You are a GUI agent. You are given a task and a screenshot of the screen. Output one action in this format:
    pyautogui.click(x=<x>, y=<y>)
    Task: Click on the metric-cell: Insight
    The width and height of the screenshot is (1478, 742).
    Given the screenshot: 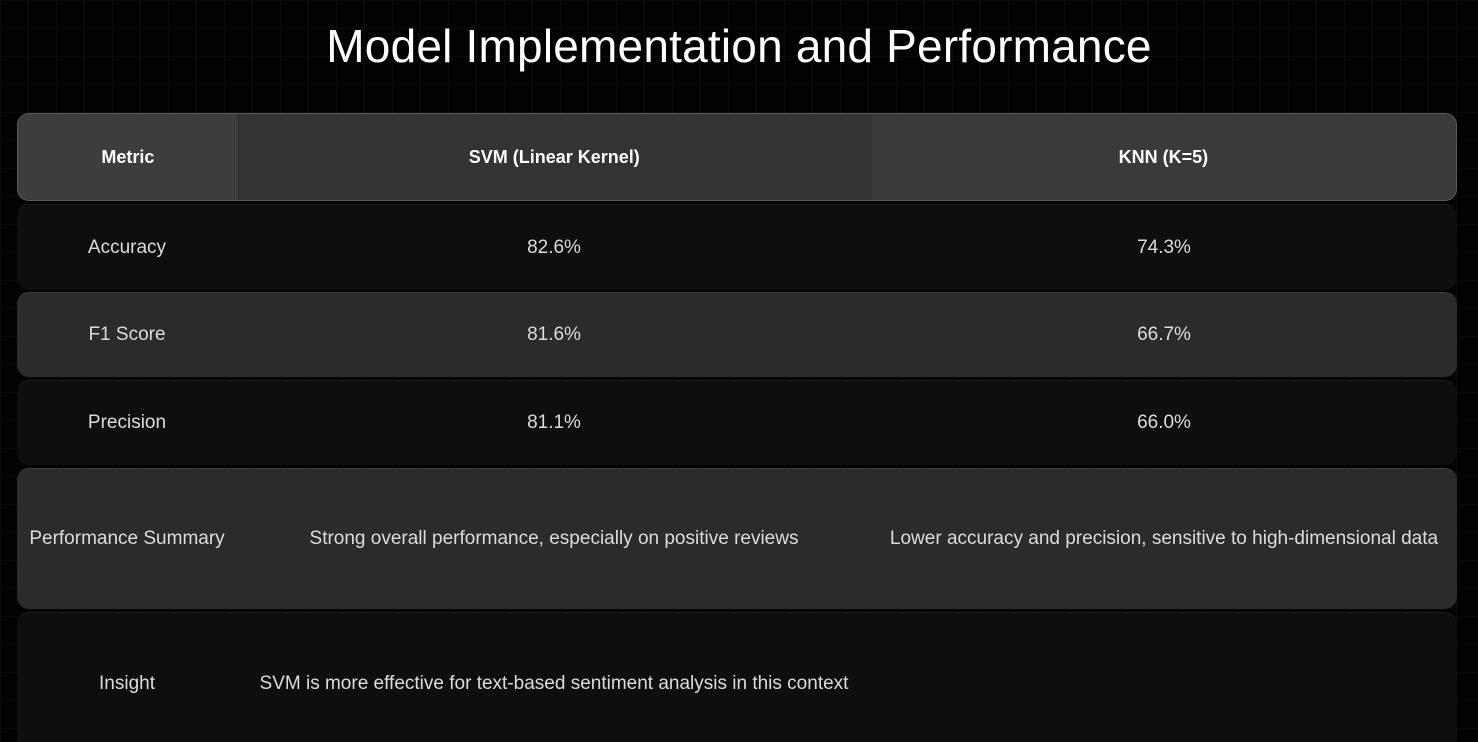 What is the action you would take?
    pyautogui.click(x=127, y=683)
    